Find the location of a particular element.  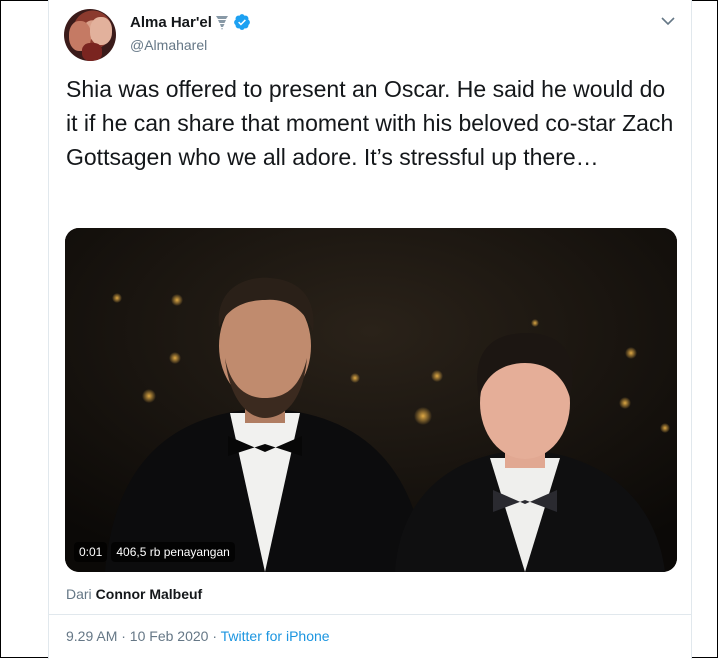

video-time: 0:01 is located at coordinates (91, 552).